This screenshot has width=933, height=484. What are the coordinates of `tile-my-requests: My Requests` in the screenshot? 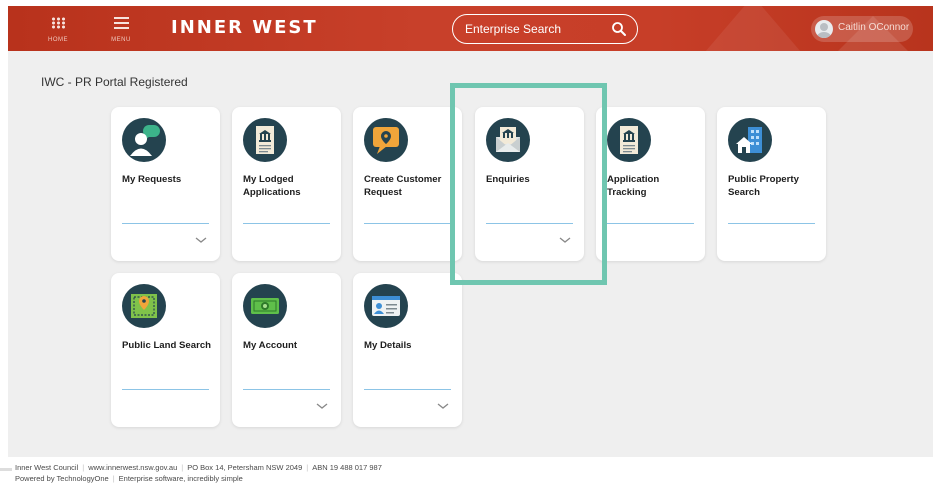 It's located at (165, 184).